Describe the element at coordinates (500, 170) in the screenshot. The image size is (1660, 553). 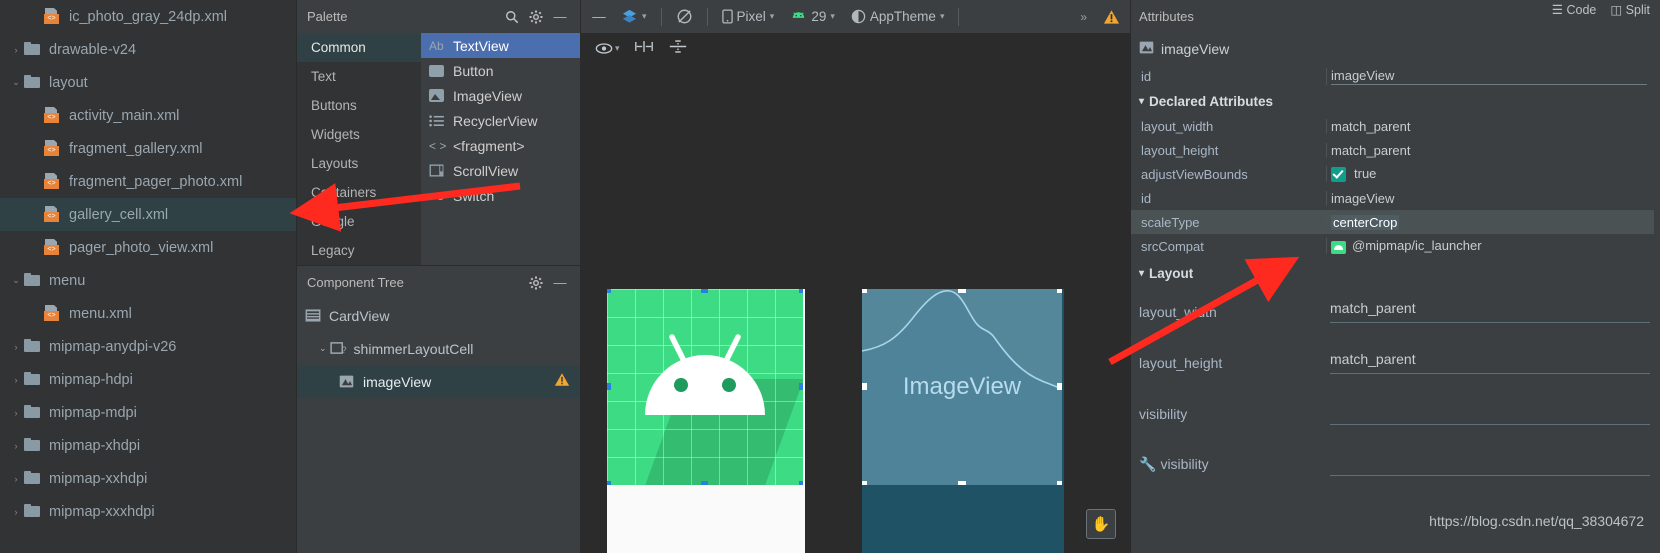
I see `palette-item-scrollview: ScrollView` at that location.